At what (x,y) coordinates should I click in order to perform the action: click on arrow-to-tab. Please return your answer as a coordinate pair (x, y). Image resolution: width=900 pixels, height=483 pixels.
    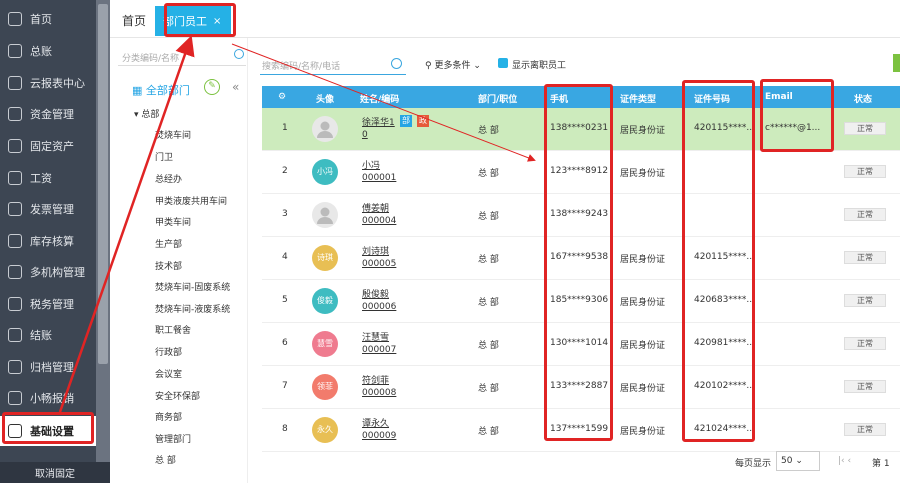
    Looking at the image, I should click on (126, 224).